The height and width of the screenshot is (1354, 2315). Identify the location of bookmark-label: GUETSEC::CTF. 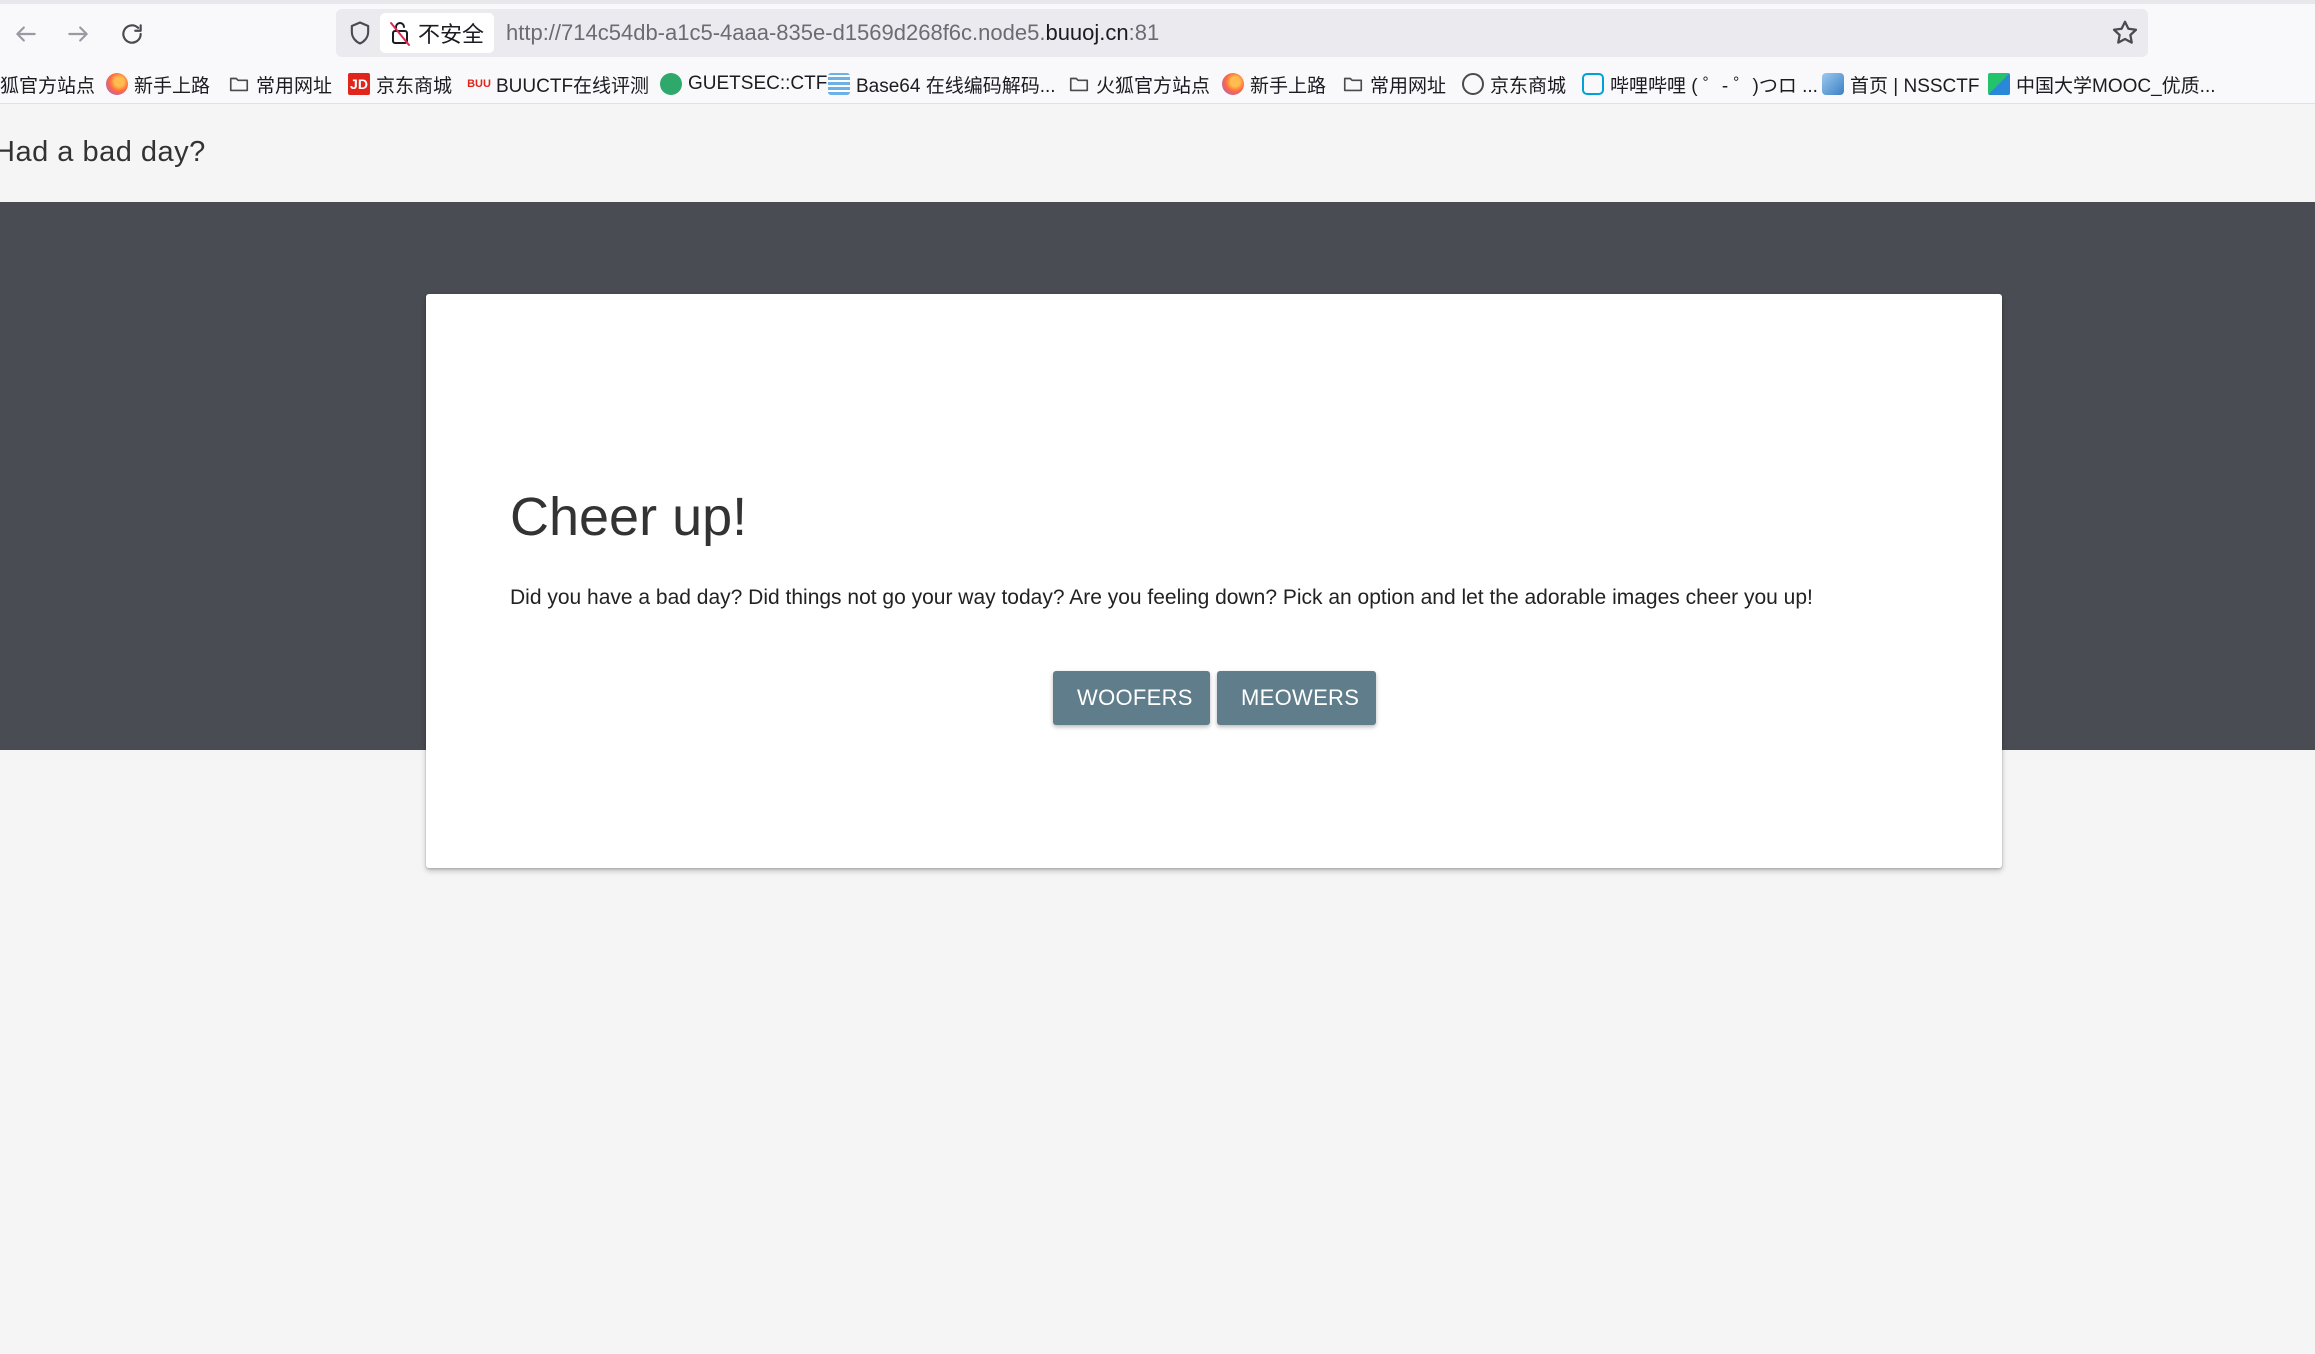
(758, 83).